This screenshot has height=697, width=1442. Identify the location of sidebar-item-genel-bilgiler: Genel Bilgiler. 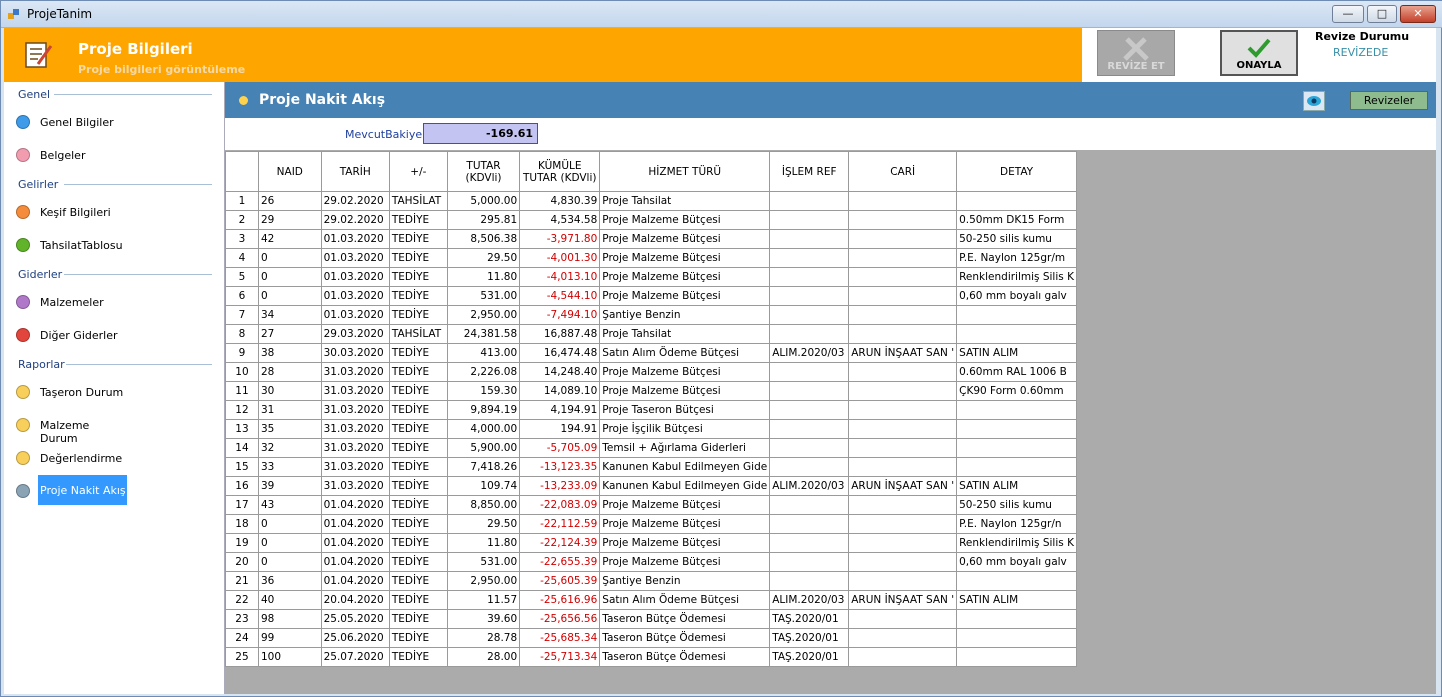
(69, 122).